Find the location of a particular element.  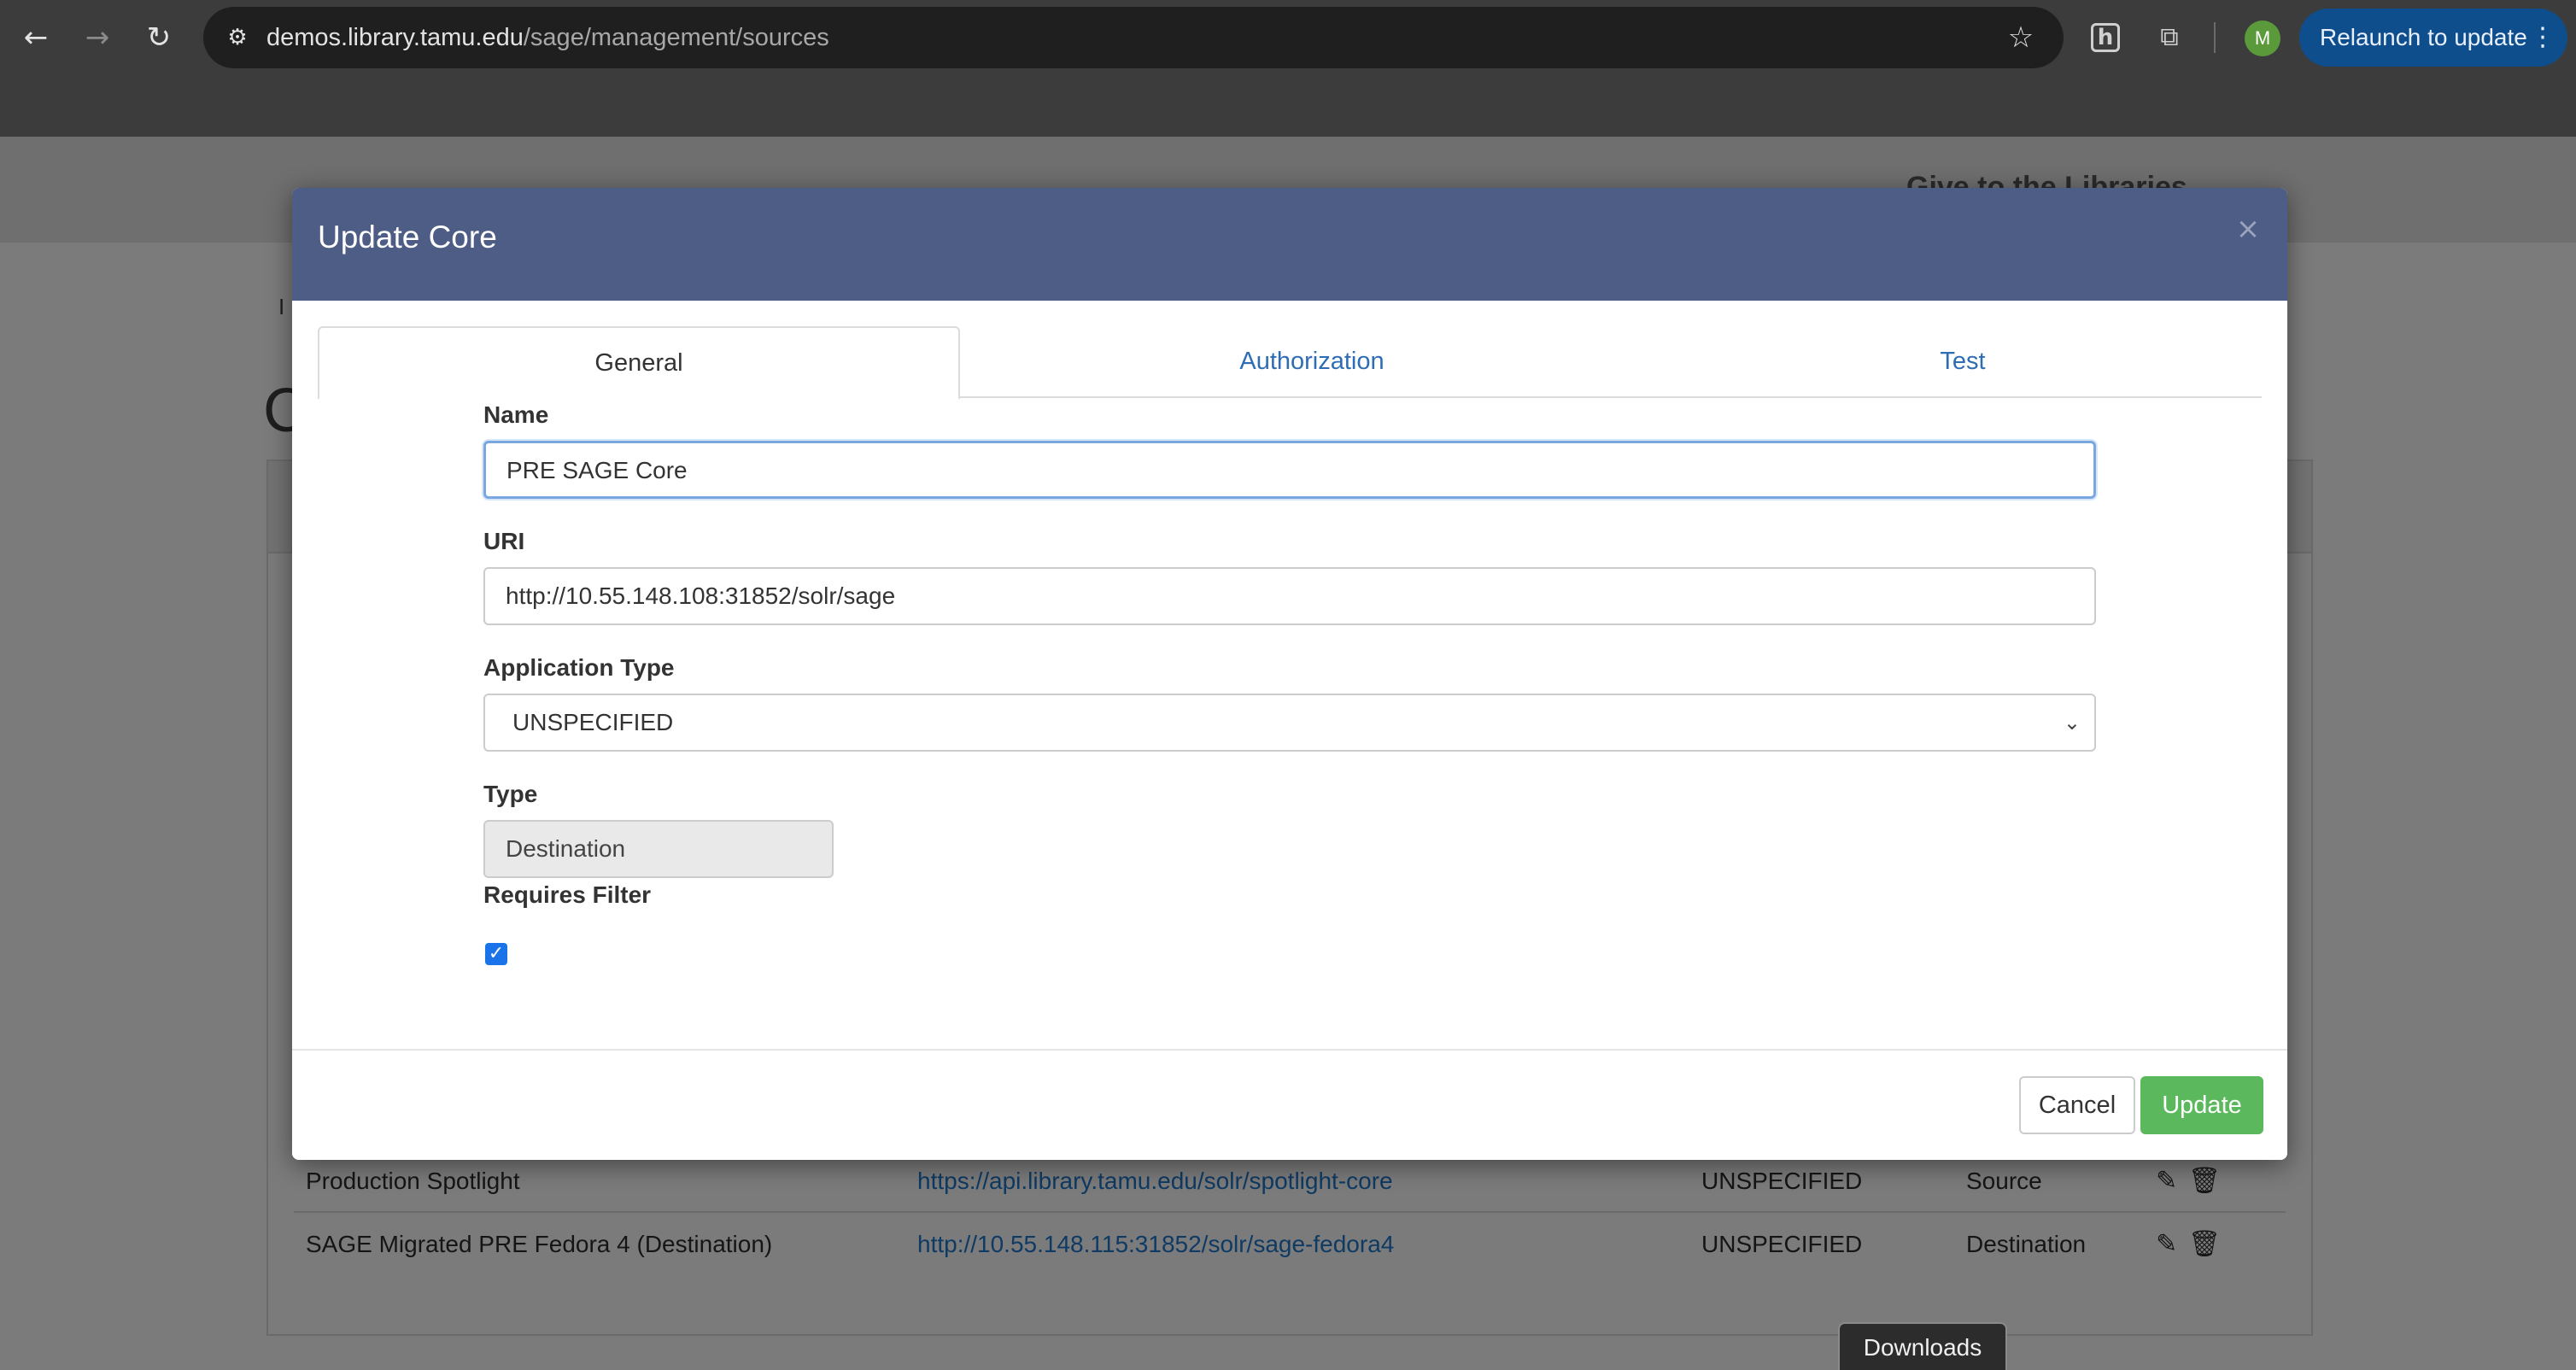

uri-field: http://10.55.148.108:31852/solr/sage is located at coordinates (1289, 596).